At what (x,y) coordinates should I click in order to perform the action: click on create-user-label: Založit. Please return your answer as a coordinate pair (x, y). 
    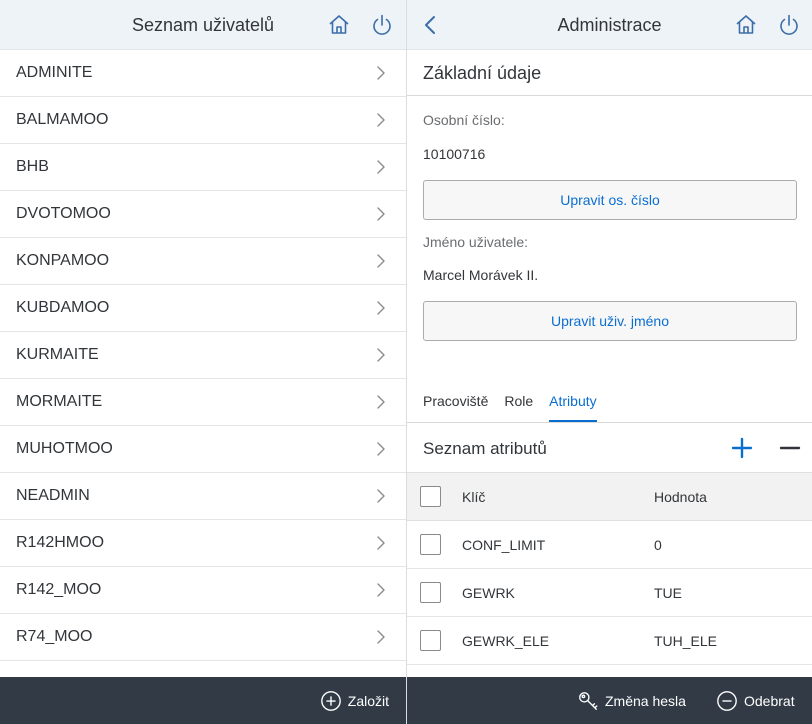
    Looking at the image, I should click on (368, 701).